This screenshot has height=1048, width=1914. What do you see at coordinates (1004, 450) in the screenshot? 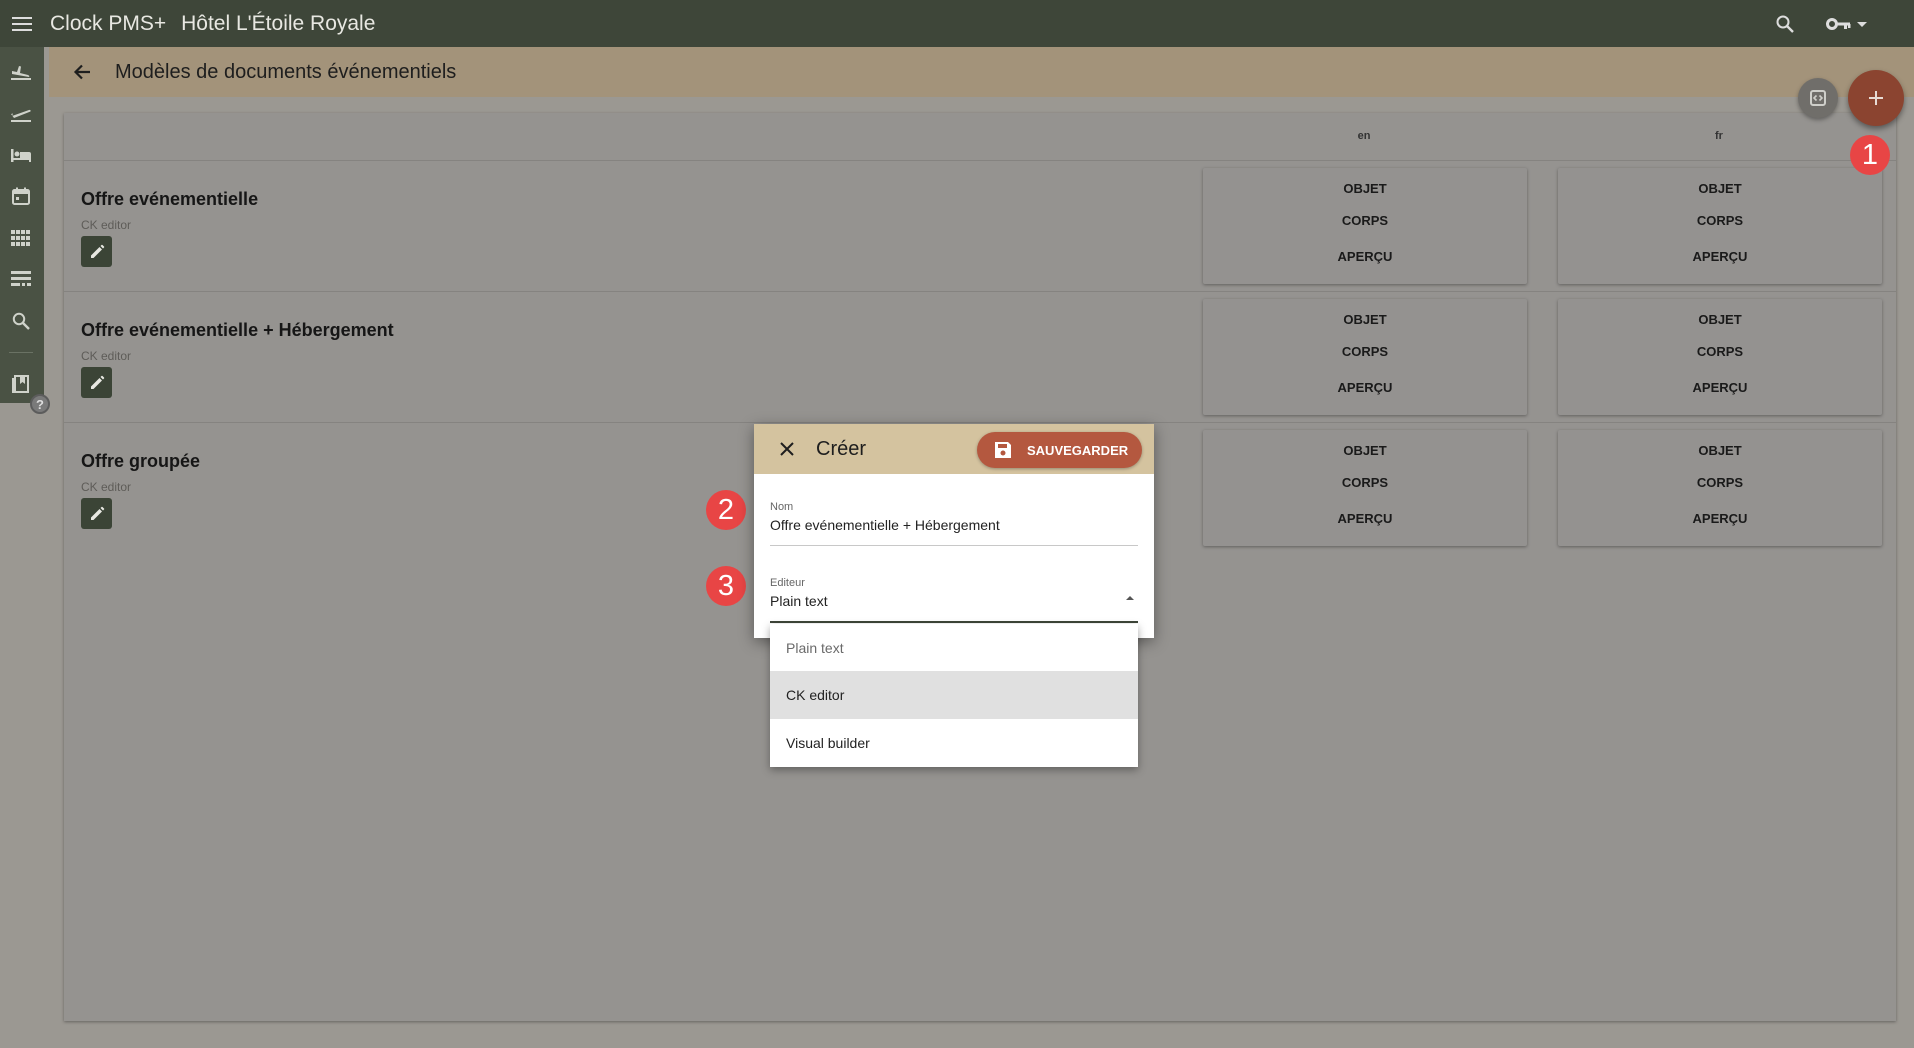
I see `save-icon` at bounding box center [1004, 450].